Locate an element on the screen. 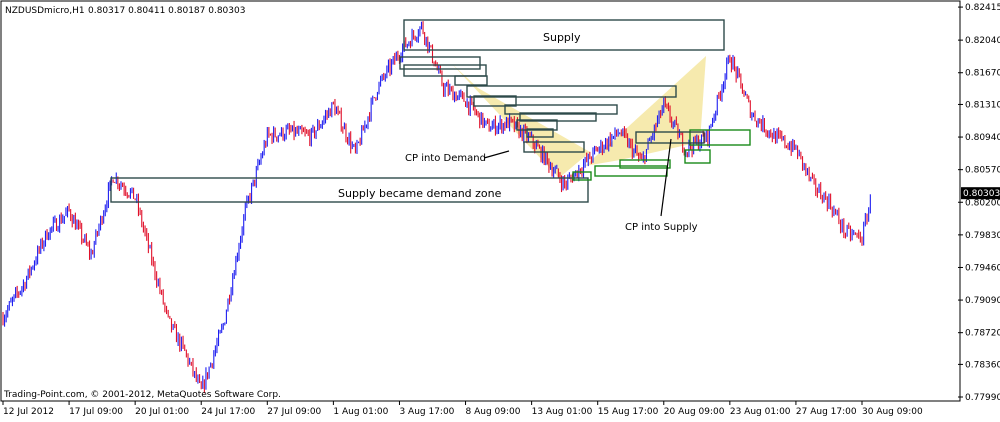 Image resolution: width=1000 pixels, height=422 pixels. x-tick-label: 13 Aug 01:00 is located at coordinates (562, 412).